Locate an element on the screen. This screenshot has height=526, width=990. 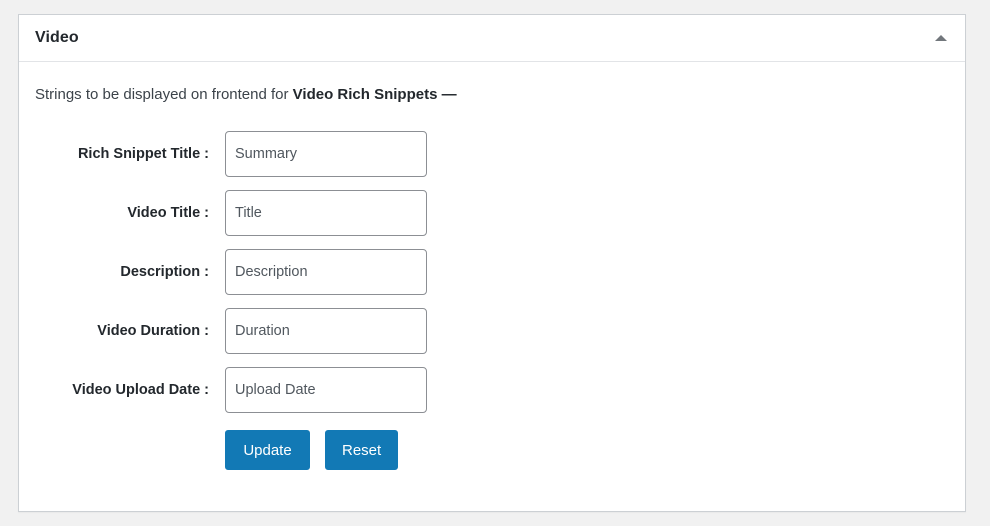
form-row-description: Description : is located at coordinates (492, 272).